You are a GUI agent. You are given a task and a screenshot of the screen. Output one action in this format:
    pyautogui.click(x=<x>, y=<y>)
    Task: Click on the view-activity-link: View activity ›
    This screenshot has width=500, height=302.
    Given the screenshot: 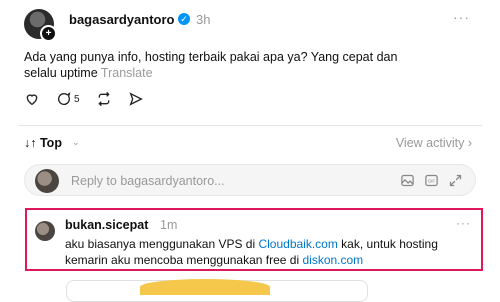 What is the action you would take?
    pyautogui.click(x=434, y=143)
    